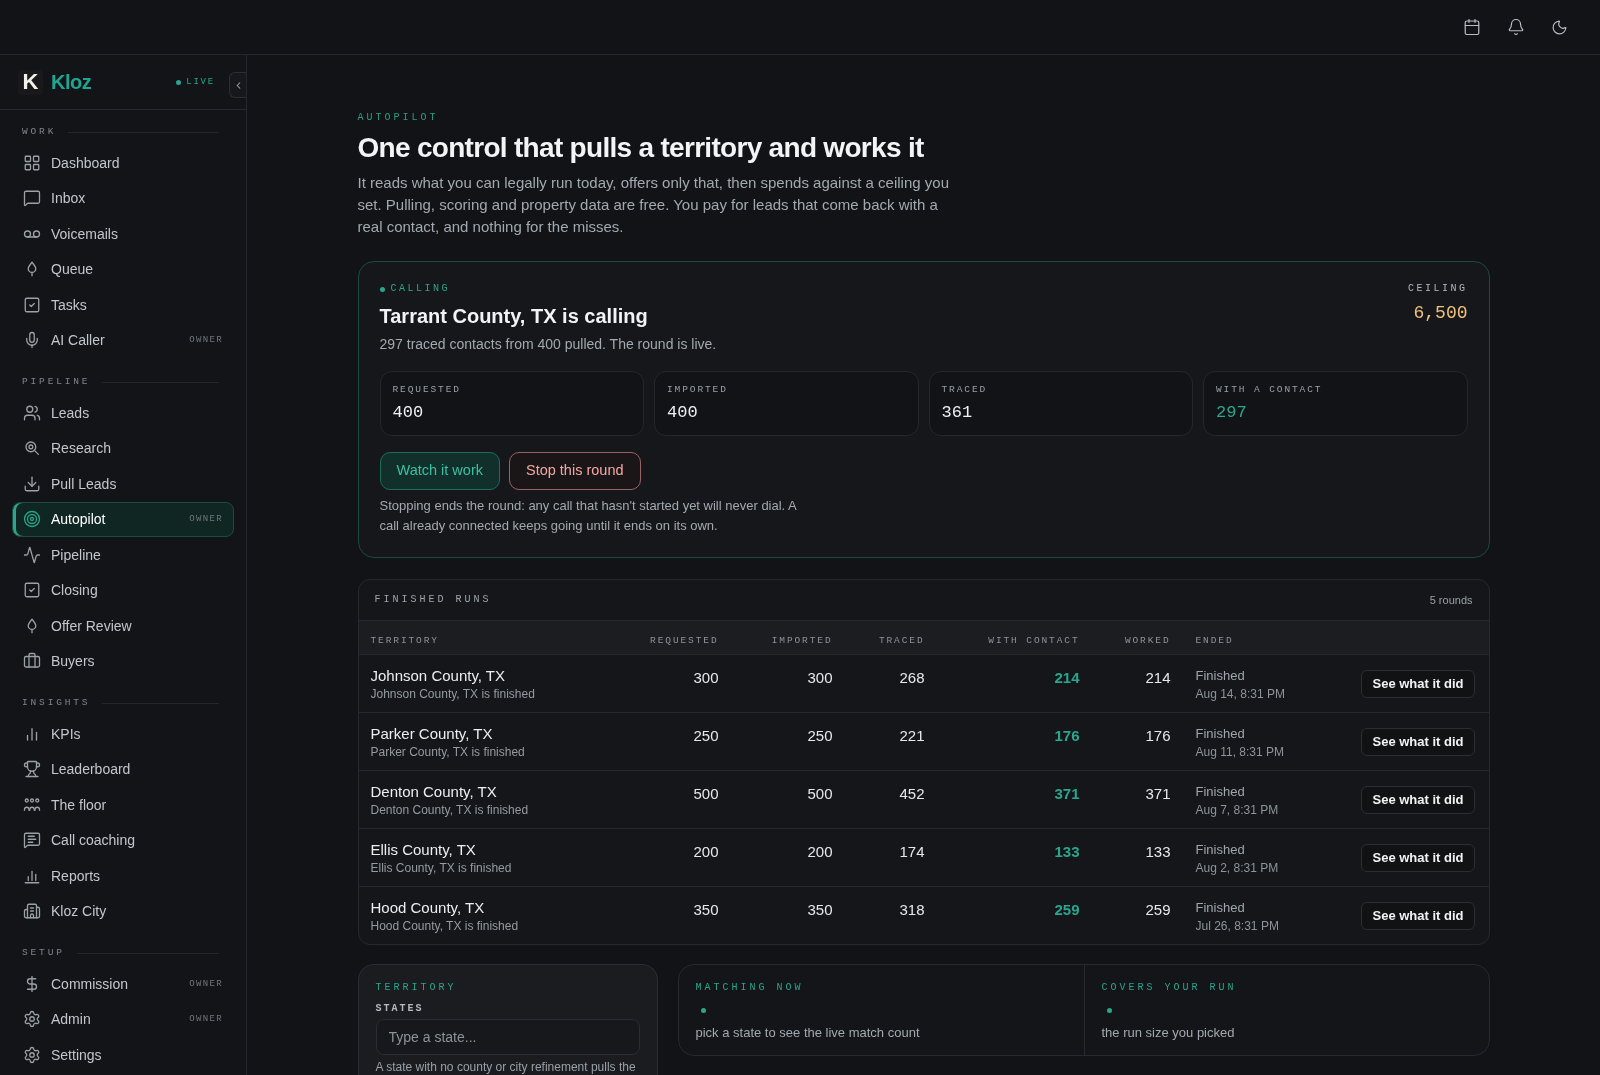 The image size is (1600, 1075). What do you see at coordinates (1451, 600) in the screenshot?
I see `round-count: 5 rounds` at bounding box center [1451, 600].